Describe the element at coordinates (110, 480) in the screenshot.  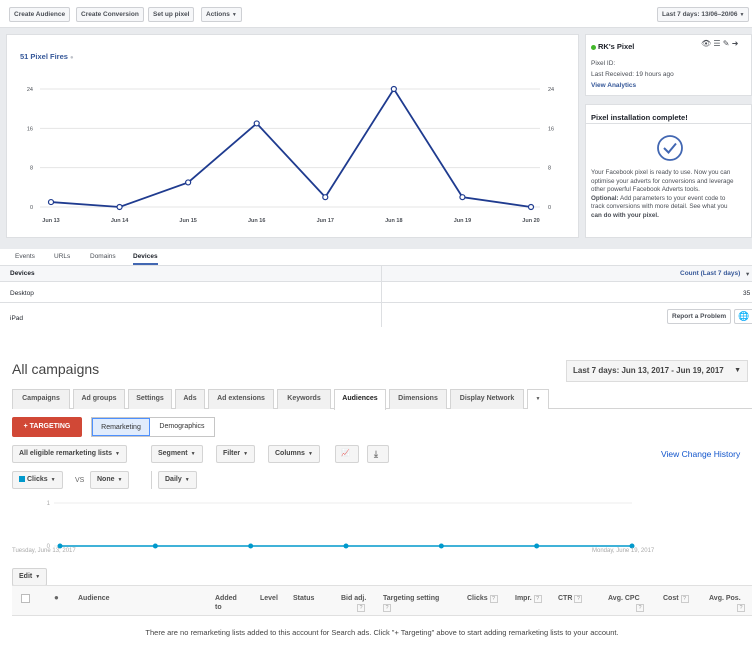
I see `metric2-dropdown: None ▼` at that location.